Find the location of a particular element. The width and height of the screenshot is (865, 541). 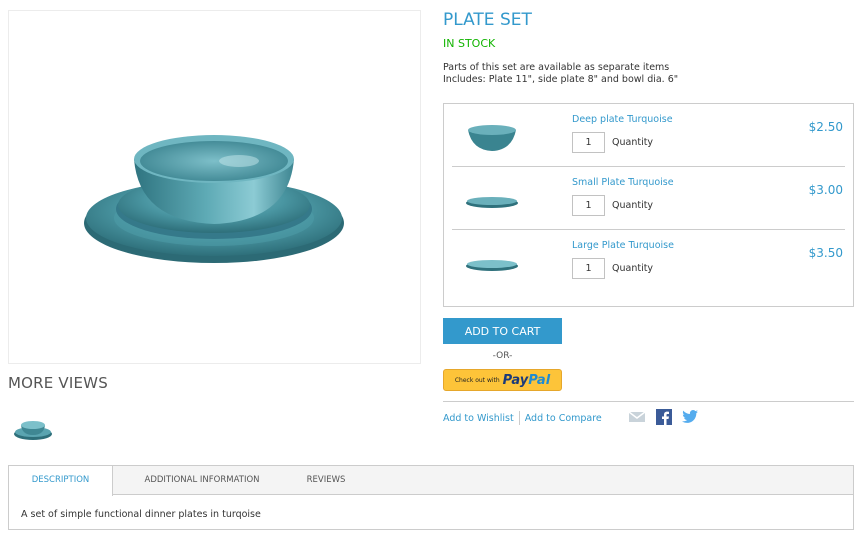

grouped-item-row: Large Plate Turquoise Quantity $3.50 is located at coordinates (648, 261).